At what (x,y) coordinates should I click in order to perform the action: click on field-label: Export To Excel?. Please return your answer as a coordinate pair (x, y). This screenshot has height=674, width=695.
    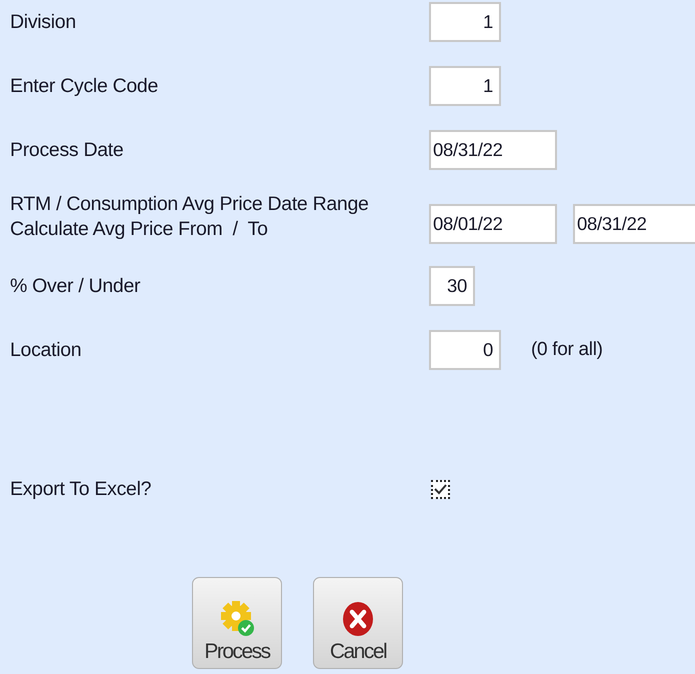
    Looking at the image, I should click on (81, 489).